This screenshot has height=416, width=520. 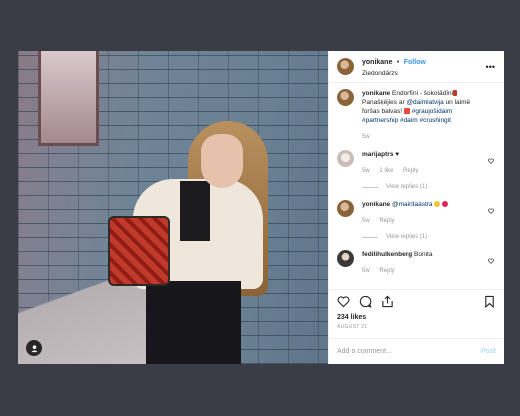 I want to click on comment-likes: 1 like, so click(x=386, y=171).